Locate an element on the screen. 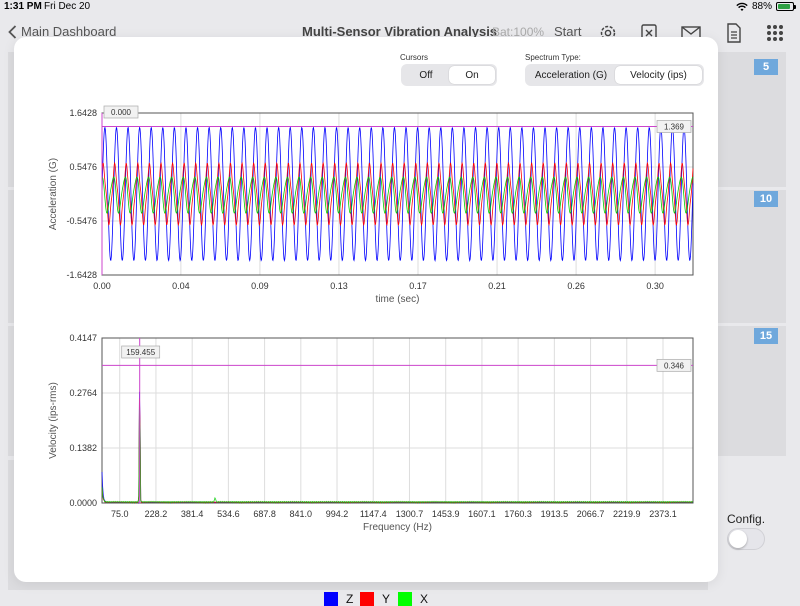  spectrum-type-segmented-control: Acceleration (G) Velocity (ips) is located at coordinates (614, 75).